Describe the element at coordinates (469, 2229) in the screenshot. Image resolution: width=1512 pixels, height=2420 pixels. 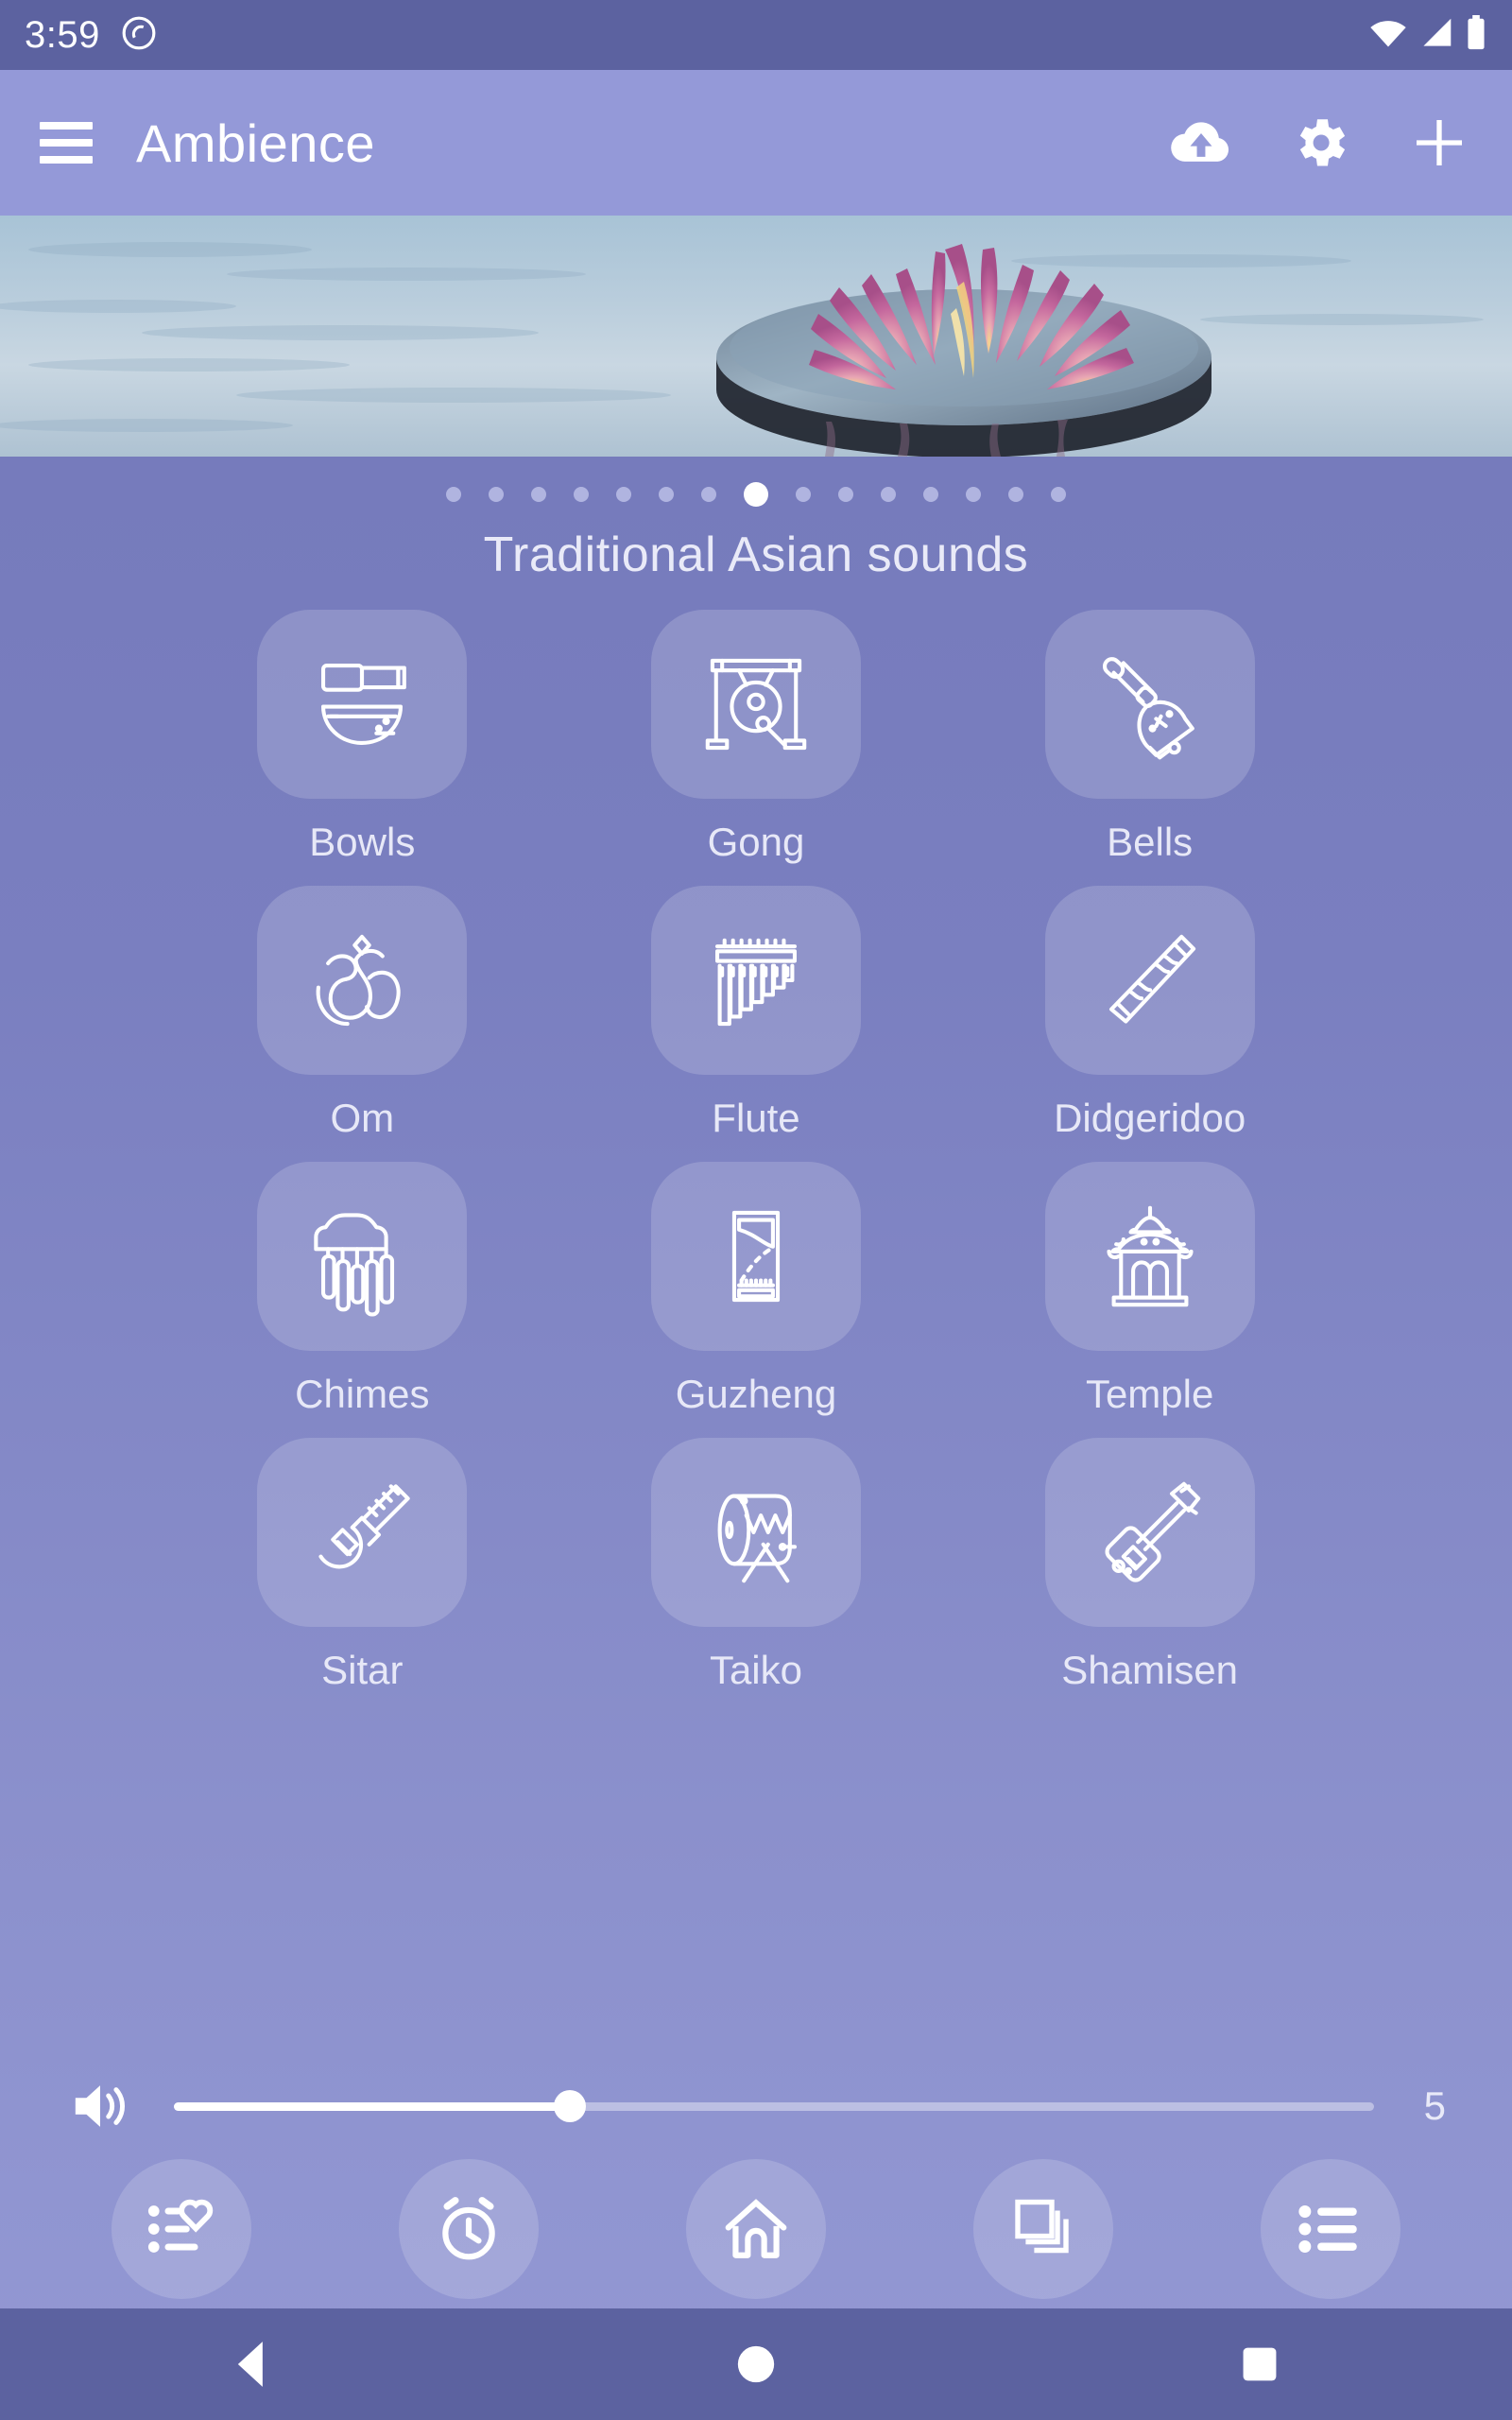
I see `timer-alarm-icon` at that location.